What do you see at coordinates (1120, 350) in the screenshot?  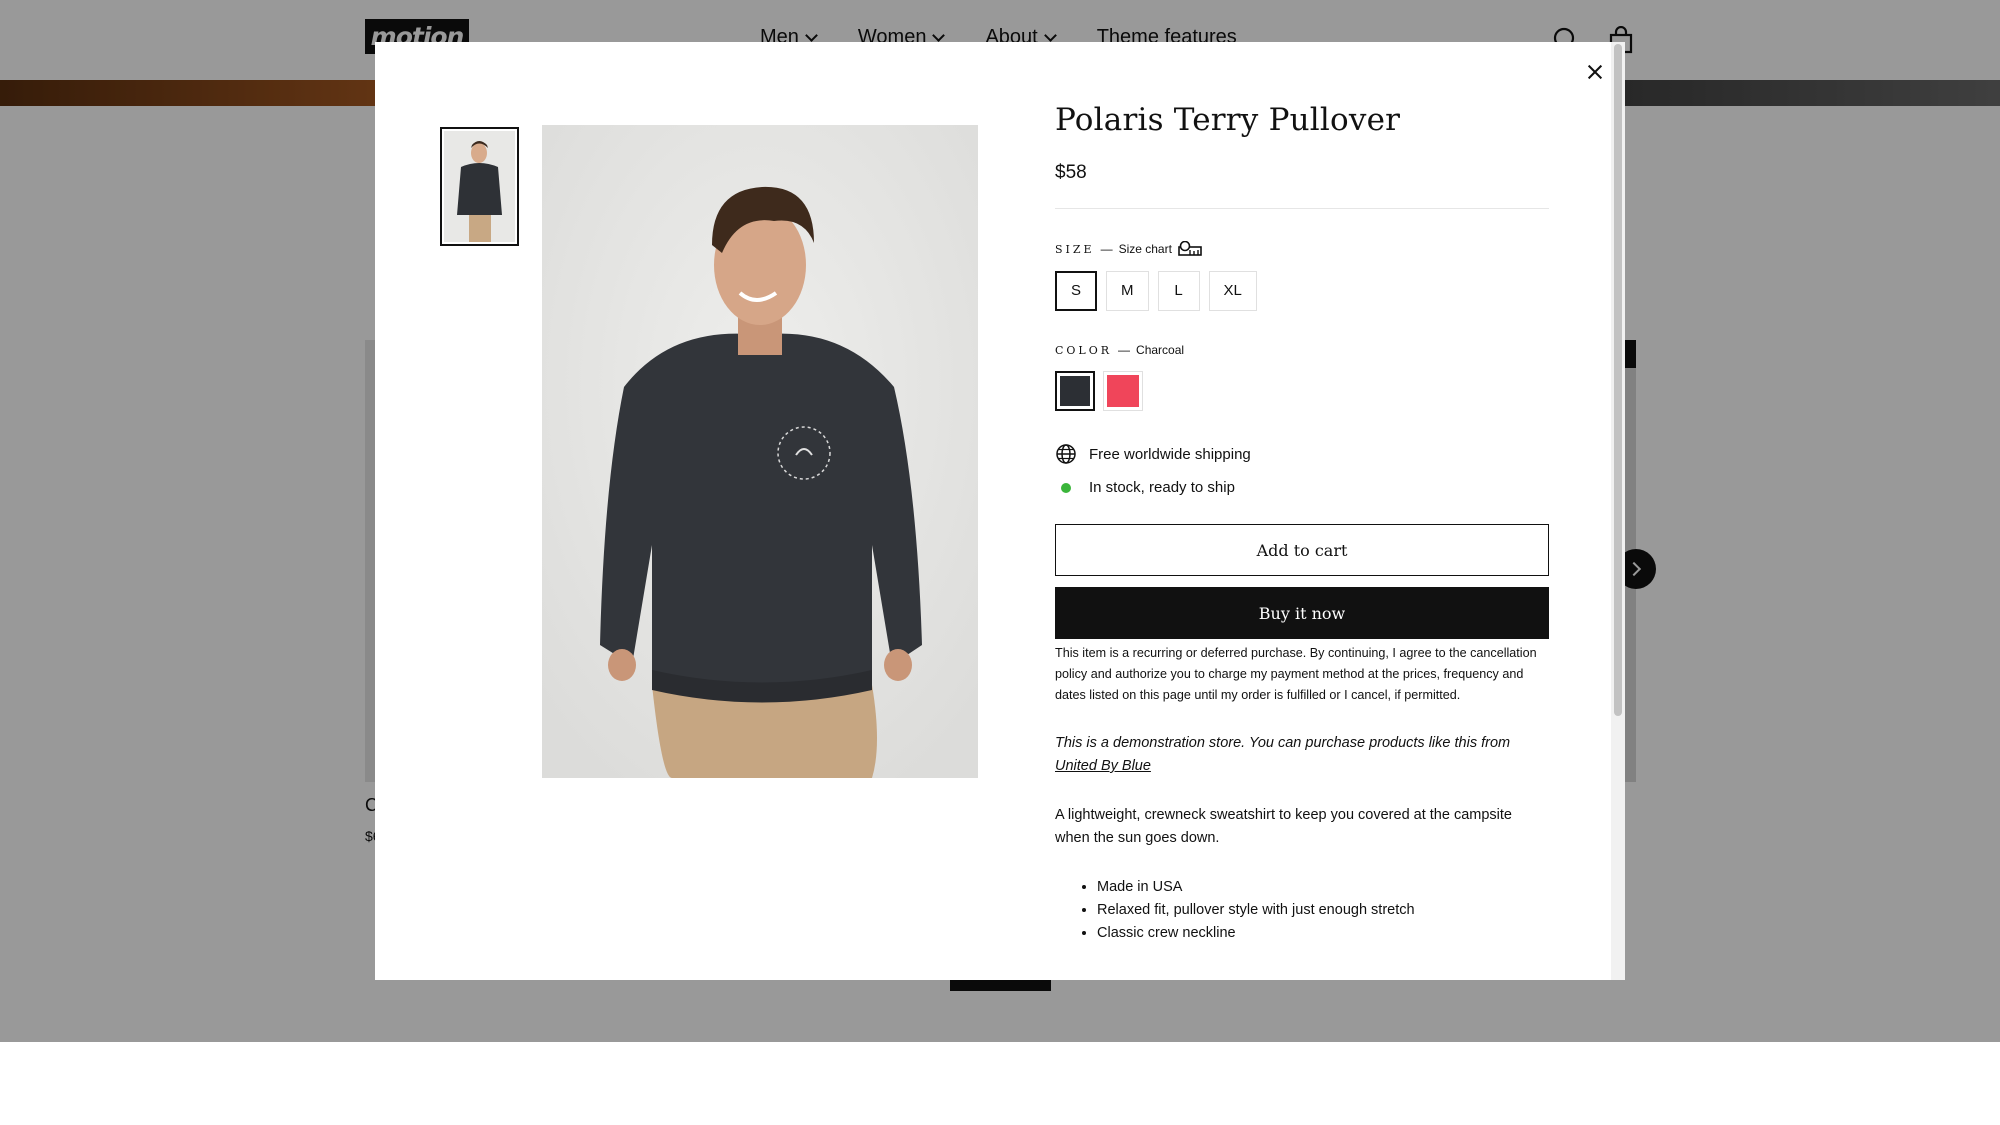 I see `color-option-label: COLOR — Charcoal` at bounding box center [1120, 350].